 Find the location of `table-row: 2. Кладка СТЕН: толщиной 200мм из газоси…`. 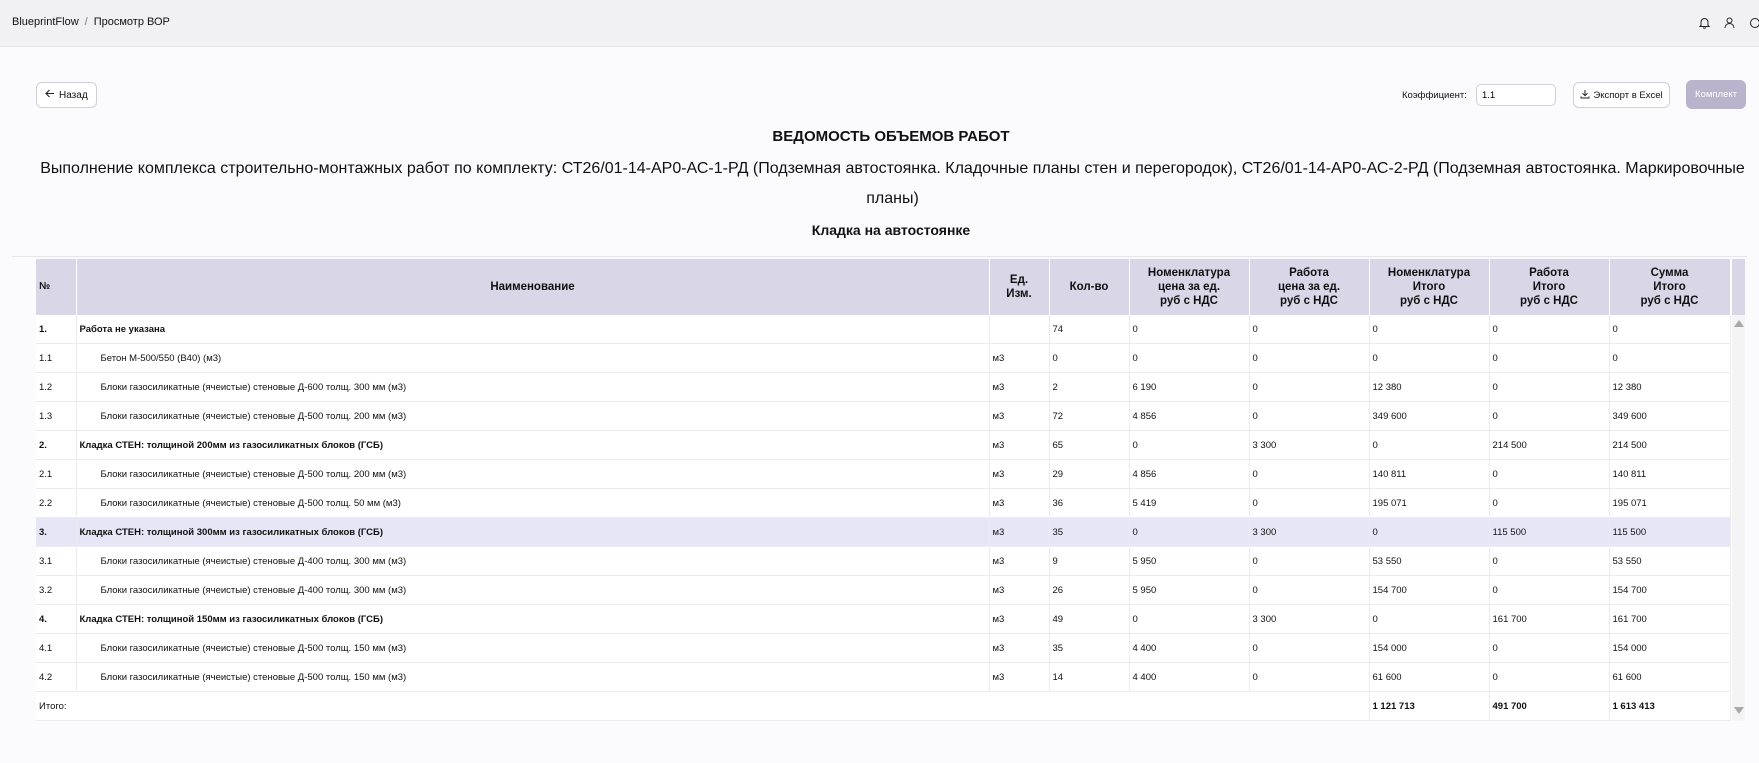

table-row: 2. Кладка СТЕН: толщиной 200мм из газоси… is located at coordinates (883, 445).